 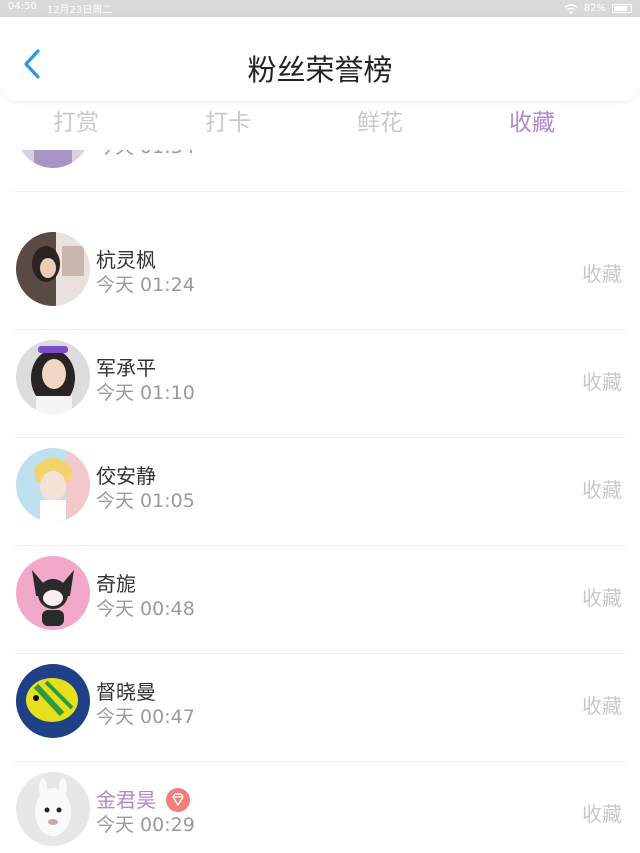 What do you see at coordinates (320, 492) in the screenshot?
I see `list-item: 佼安静 今天 01:05 收藏` at bounding box center [320, 492].